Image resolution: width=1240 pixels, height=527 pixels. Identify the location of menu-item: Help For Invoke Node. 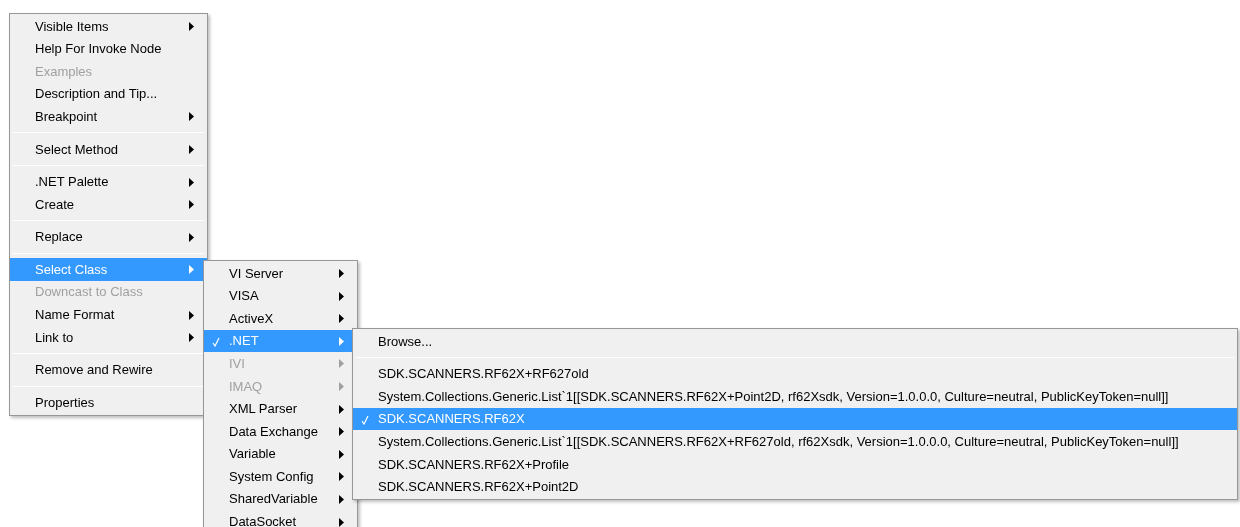
(108, 49).